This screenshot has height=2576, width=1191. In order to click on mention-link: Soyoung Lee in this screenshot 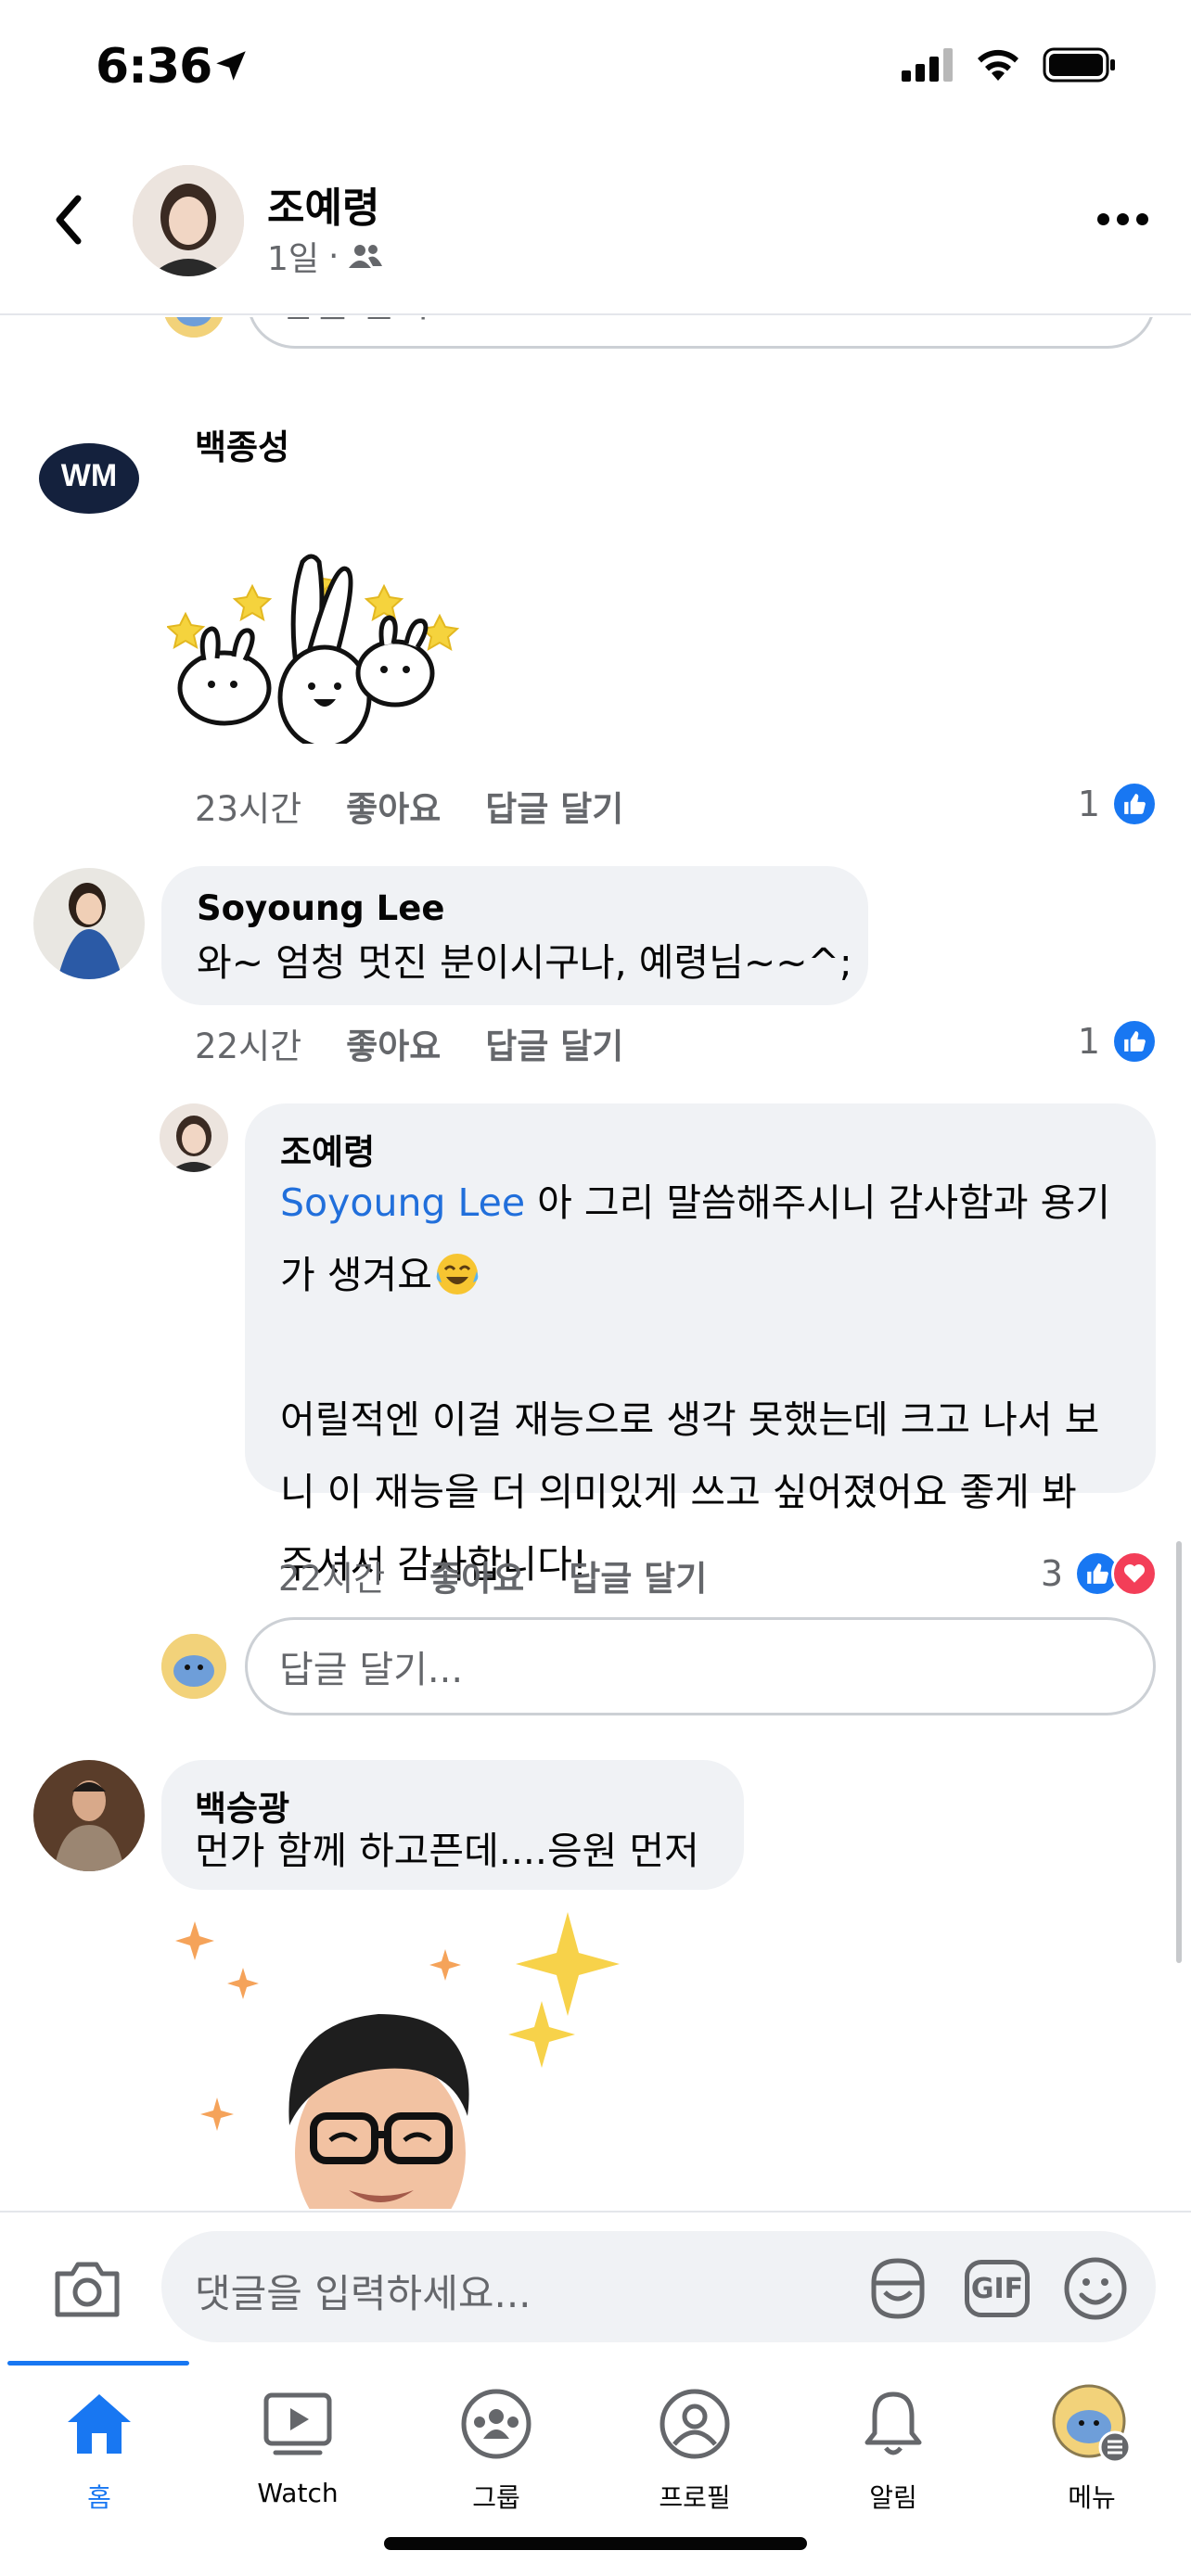, I will do `click(402, 1203)`.